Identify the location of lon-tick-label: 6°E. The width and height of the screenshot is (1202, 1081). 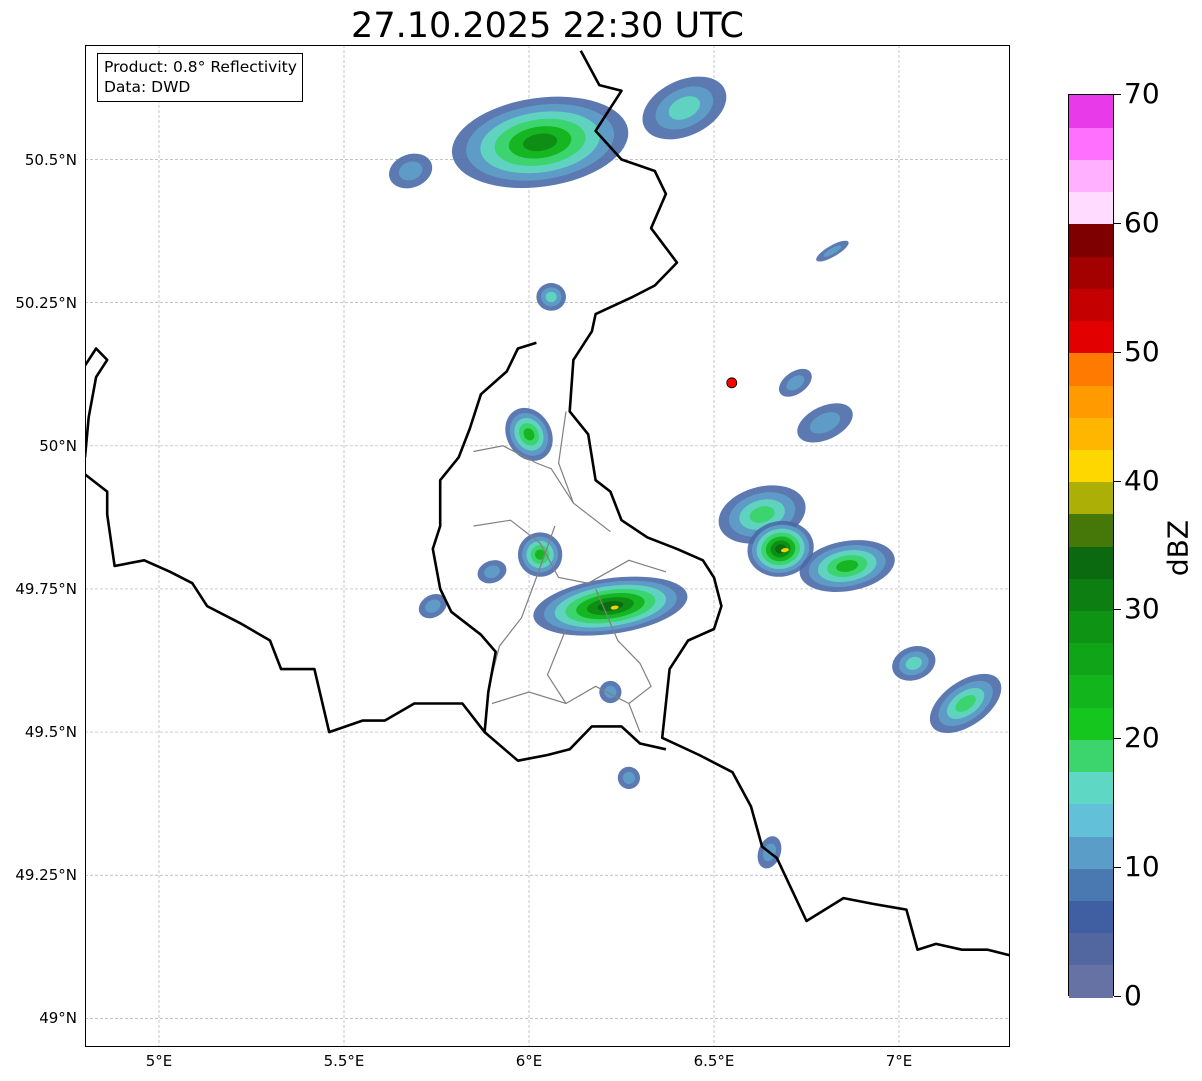
(529, 1061).